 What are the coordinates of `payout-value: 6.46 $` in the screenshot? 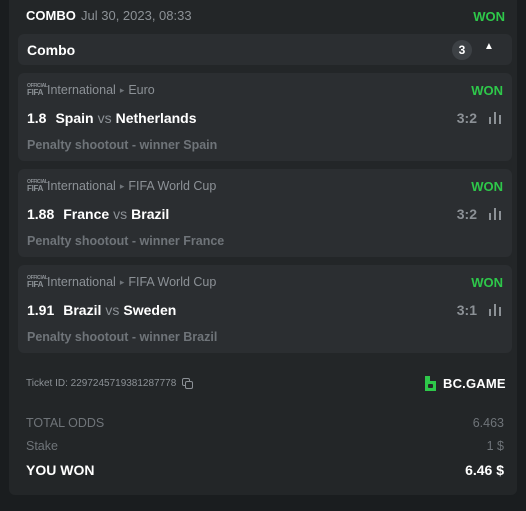 It's located at (484, 470).